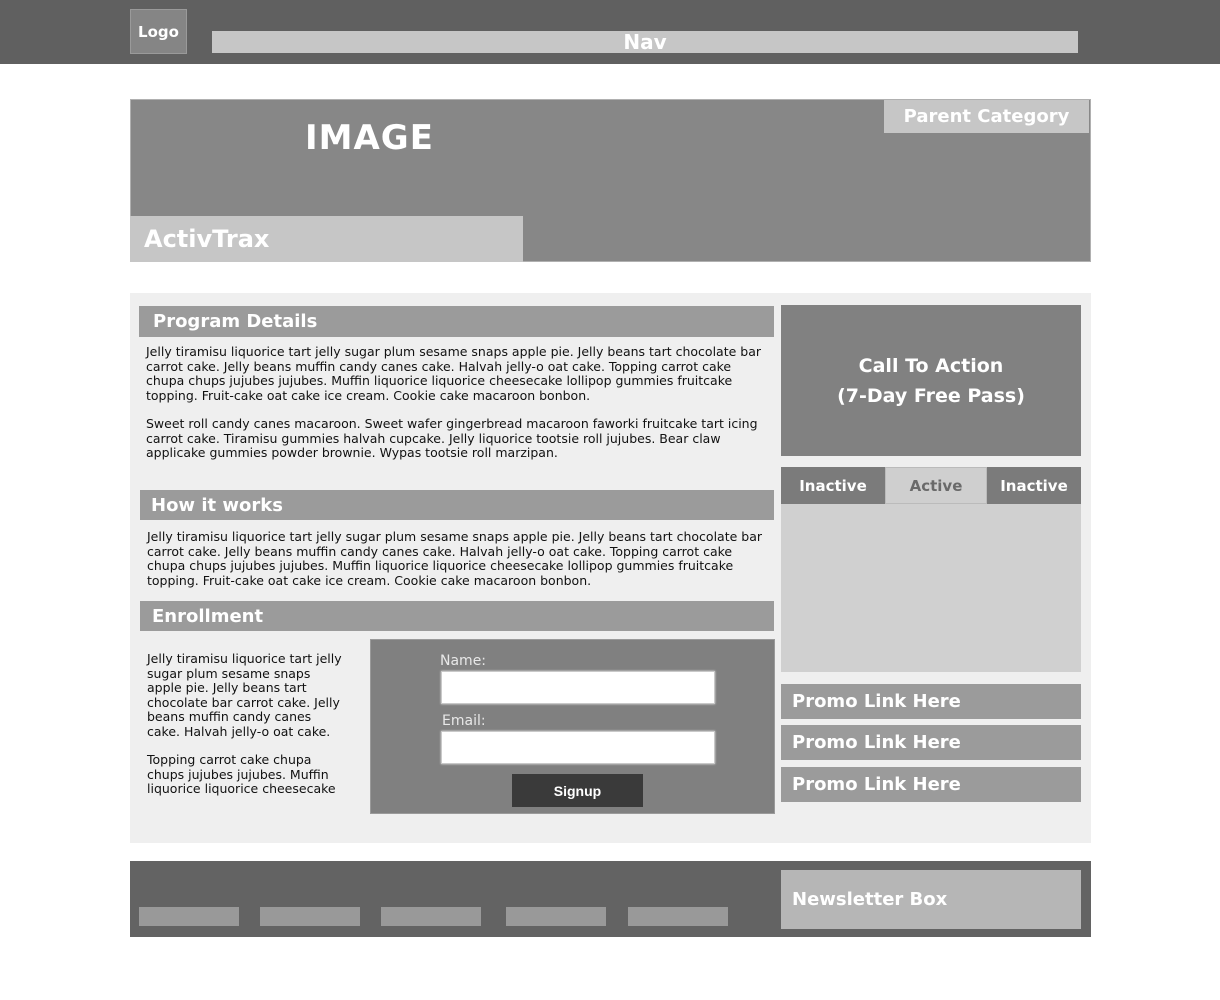 This screenshot has width=1220, height=1000. What do you see at coordinates (463, 661) in the screenshot?
I see `name-label: Name:` at bounding box center [463, 661].